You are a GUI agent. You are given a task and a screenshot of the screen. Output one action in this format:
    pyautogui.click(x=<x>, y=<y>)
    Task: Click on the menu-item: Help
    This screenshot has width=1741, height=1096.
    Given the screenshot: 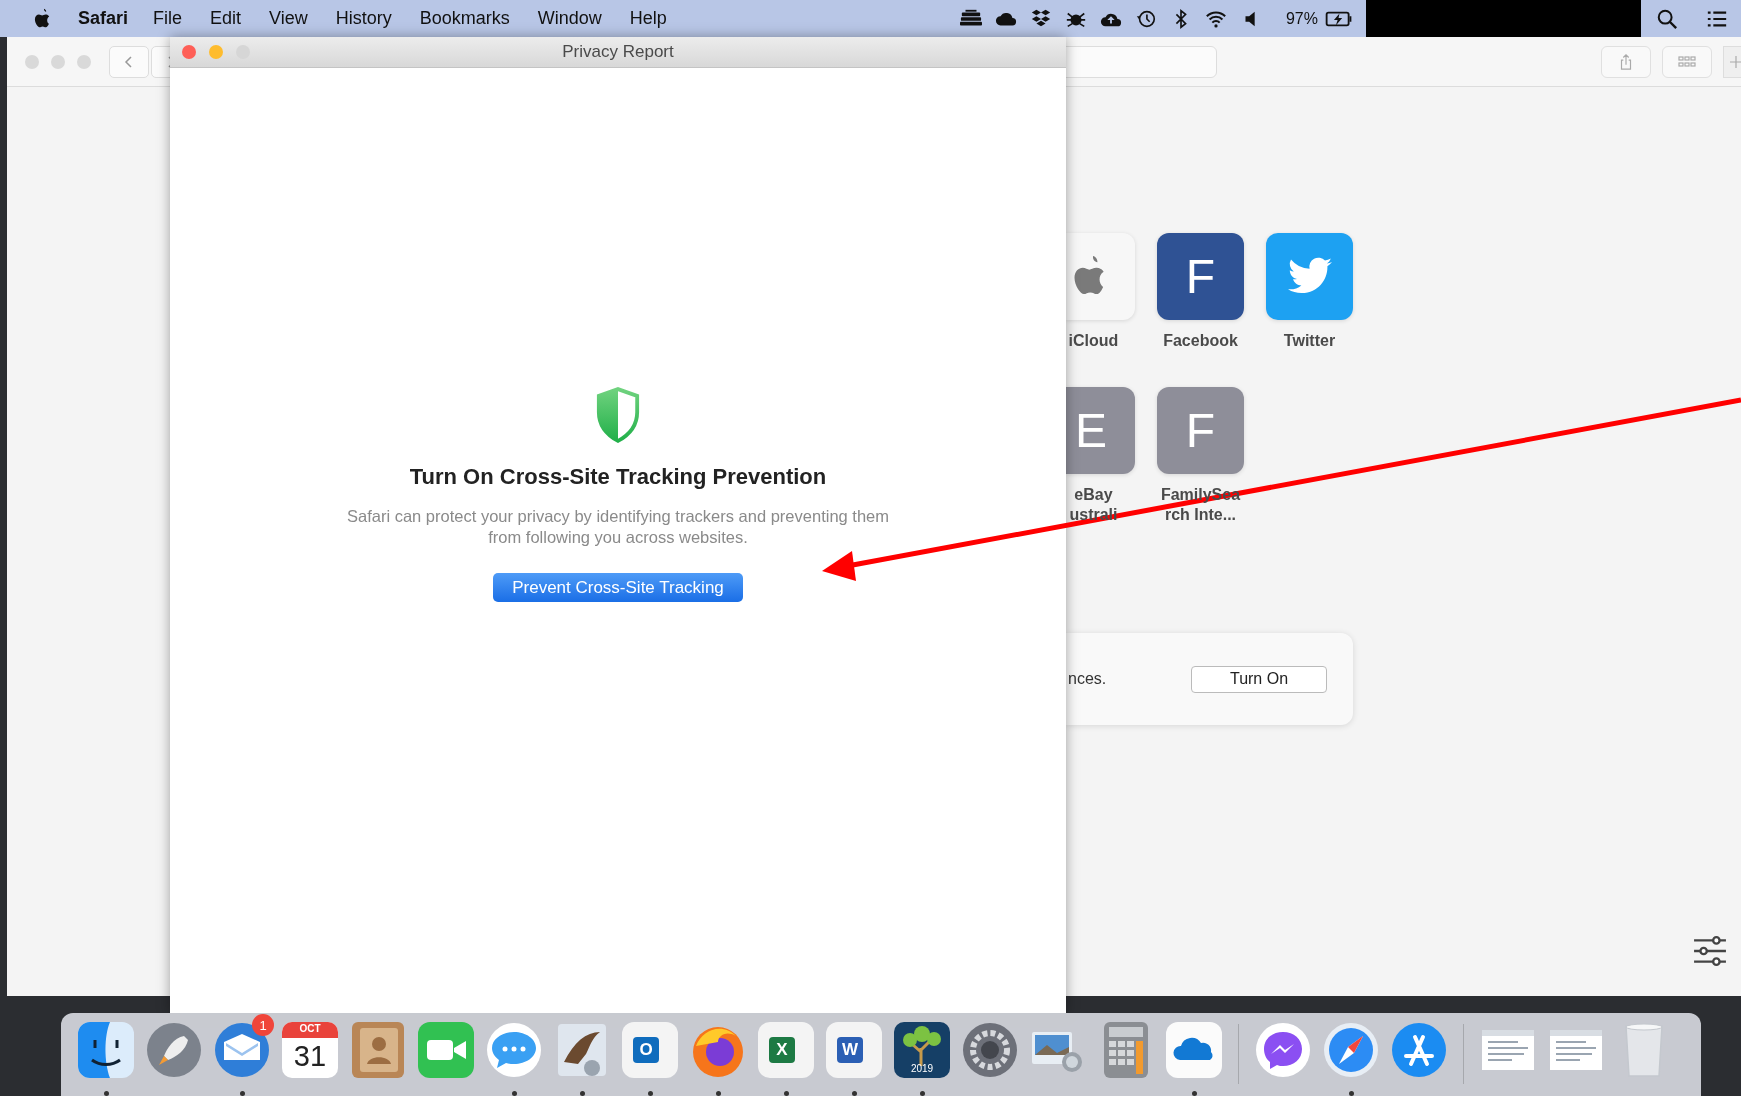 What is the action you would take?
    pyautogui.click(x=648, y=18)
    